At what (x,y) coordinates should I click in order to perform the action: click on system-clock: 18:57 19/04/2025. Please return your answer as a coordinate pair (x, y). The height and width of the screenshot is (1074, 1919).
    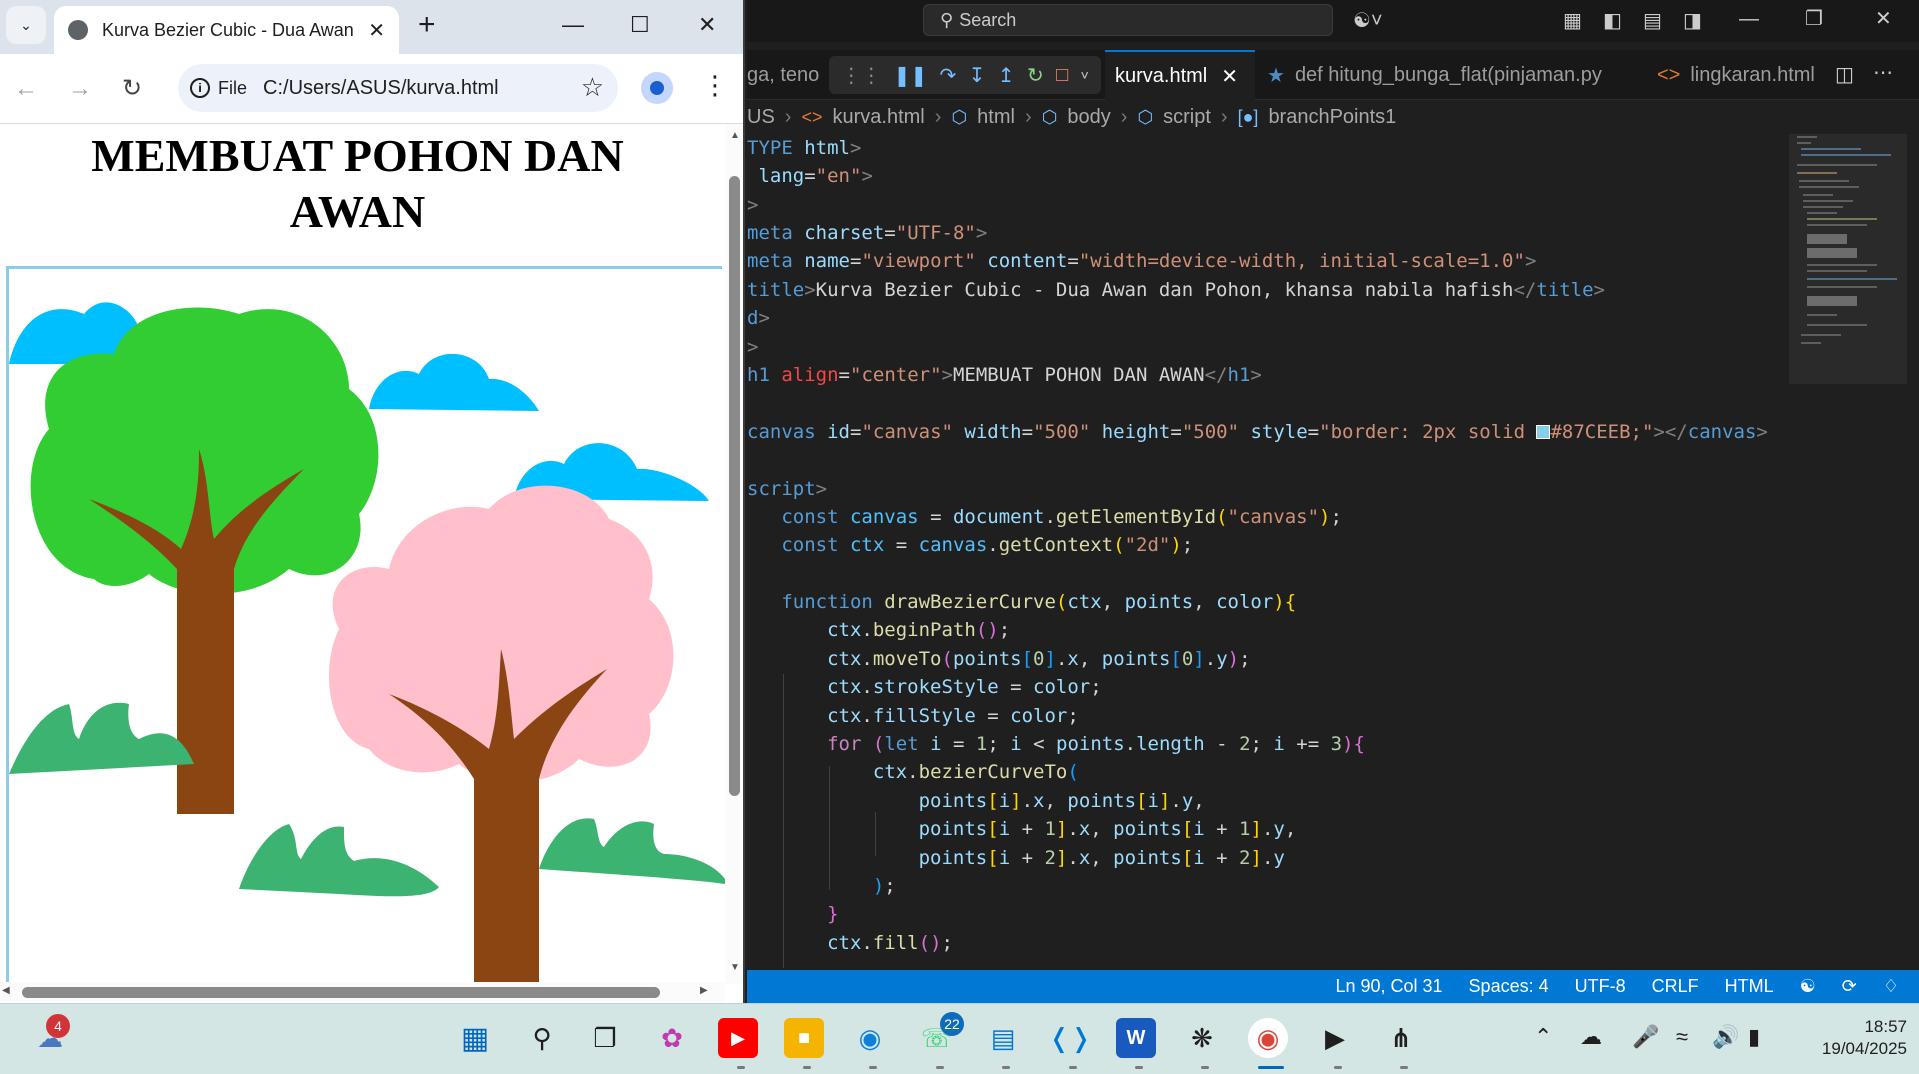
    Looking at the image, I should click on (1851, 1038).